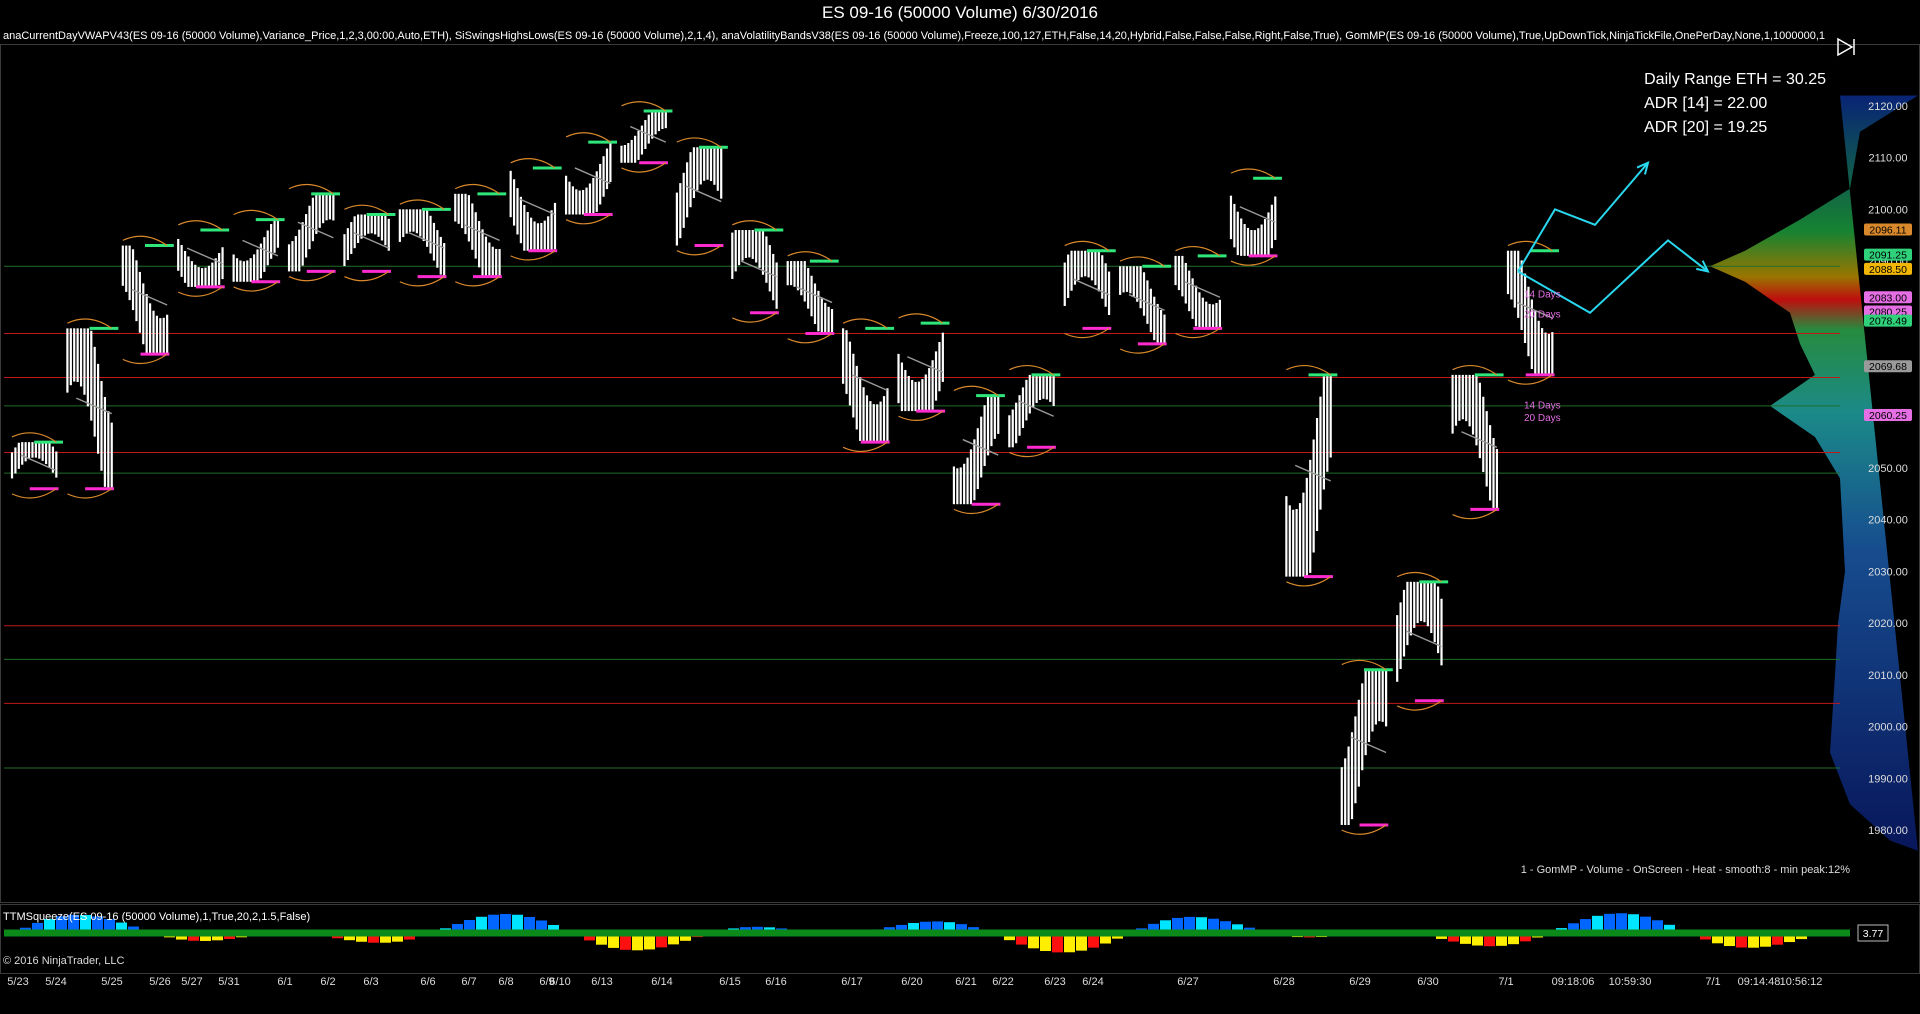 The width and height of the screenshot is (1920, 1014). Describe the element at coordinates (1759, 982) in the screenshot. I see `time-axis-label: 09:14:48` at that location.